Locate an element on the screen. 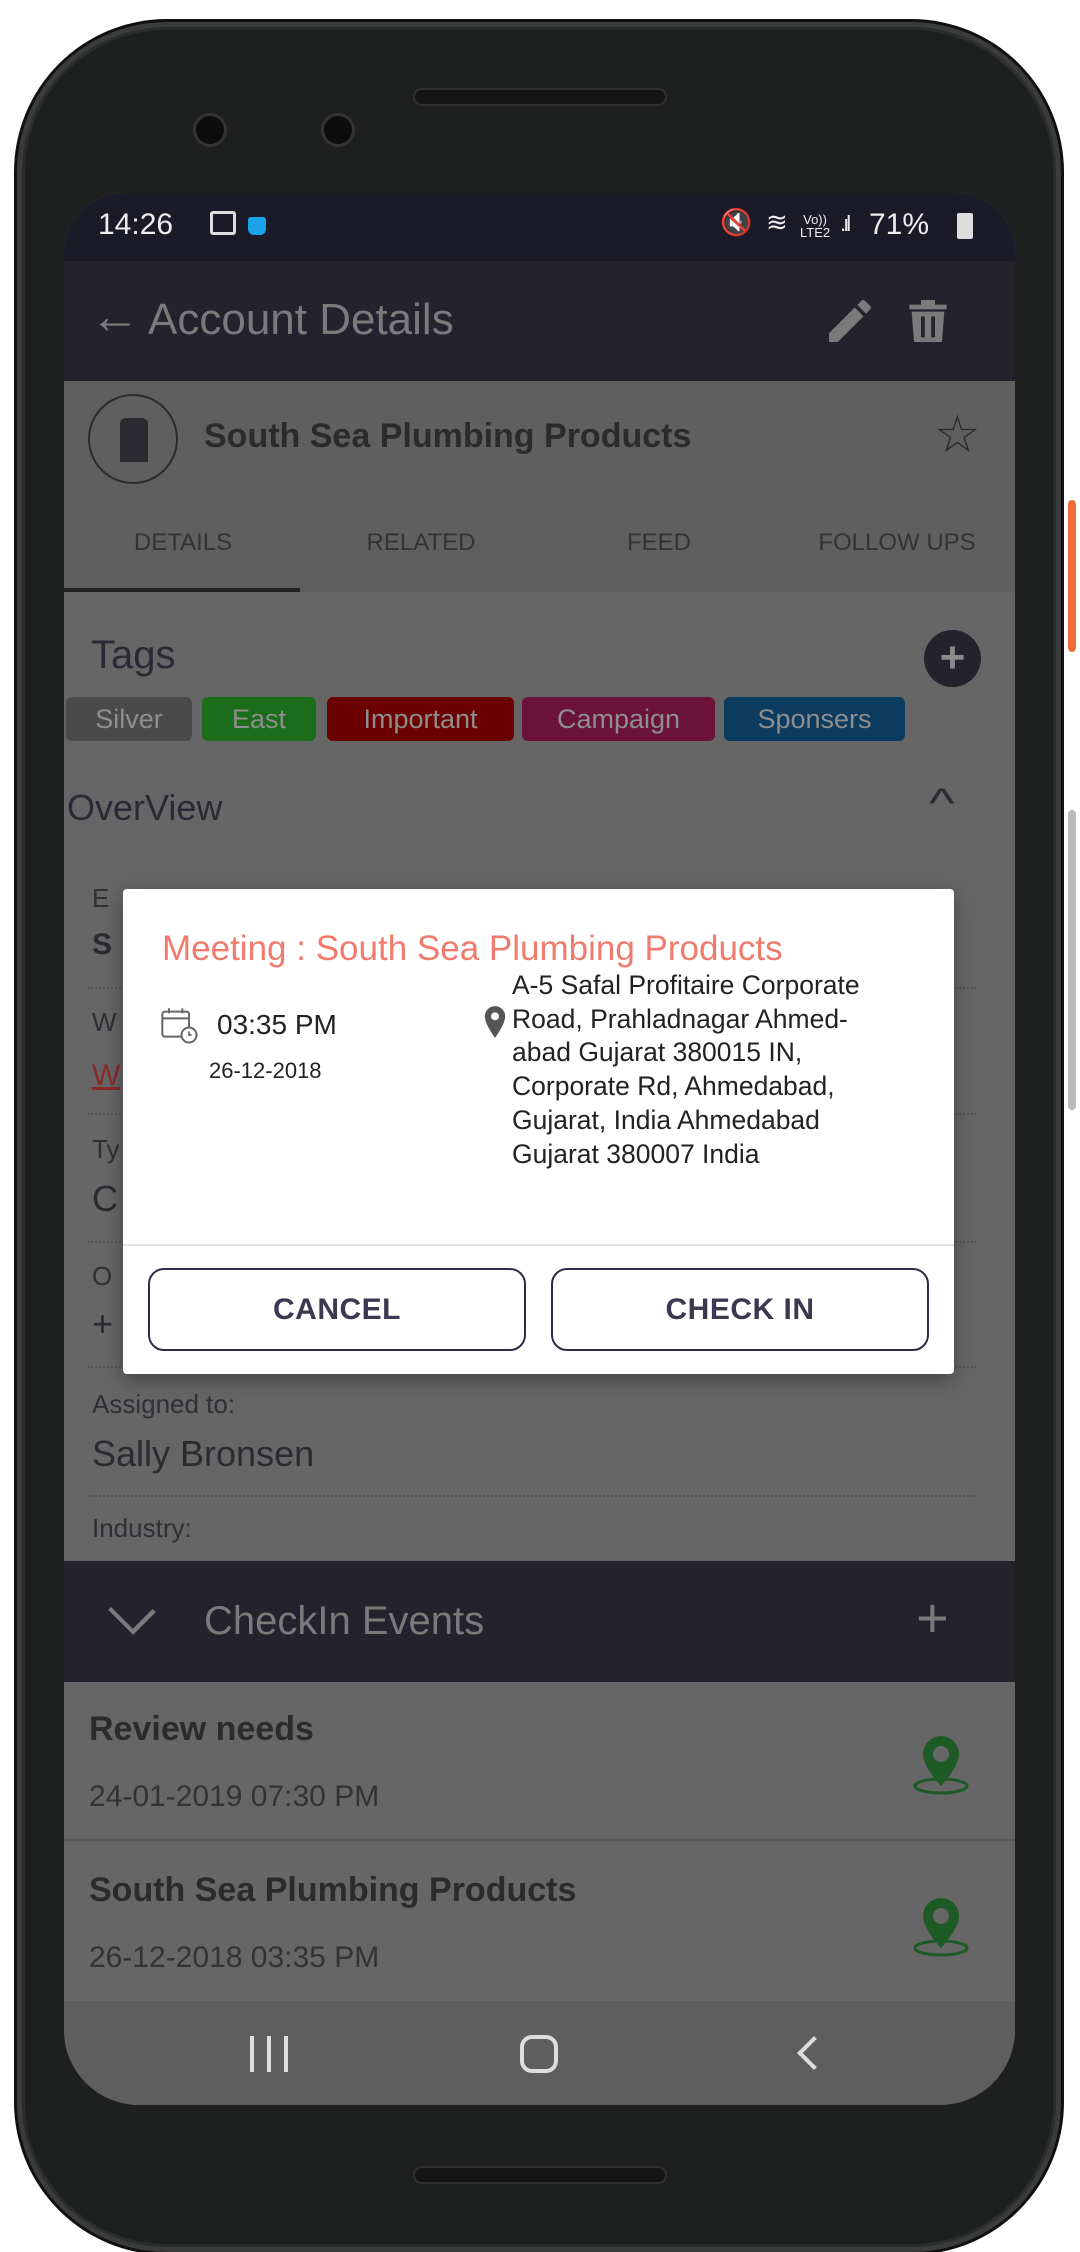  tags-title: Tags is located at coordinates (133, 655).